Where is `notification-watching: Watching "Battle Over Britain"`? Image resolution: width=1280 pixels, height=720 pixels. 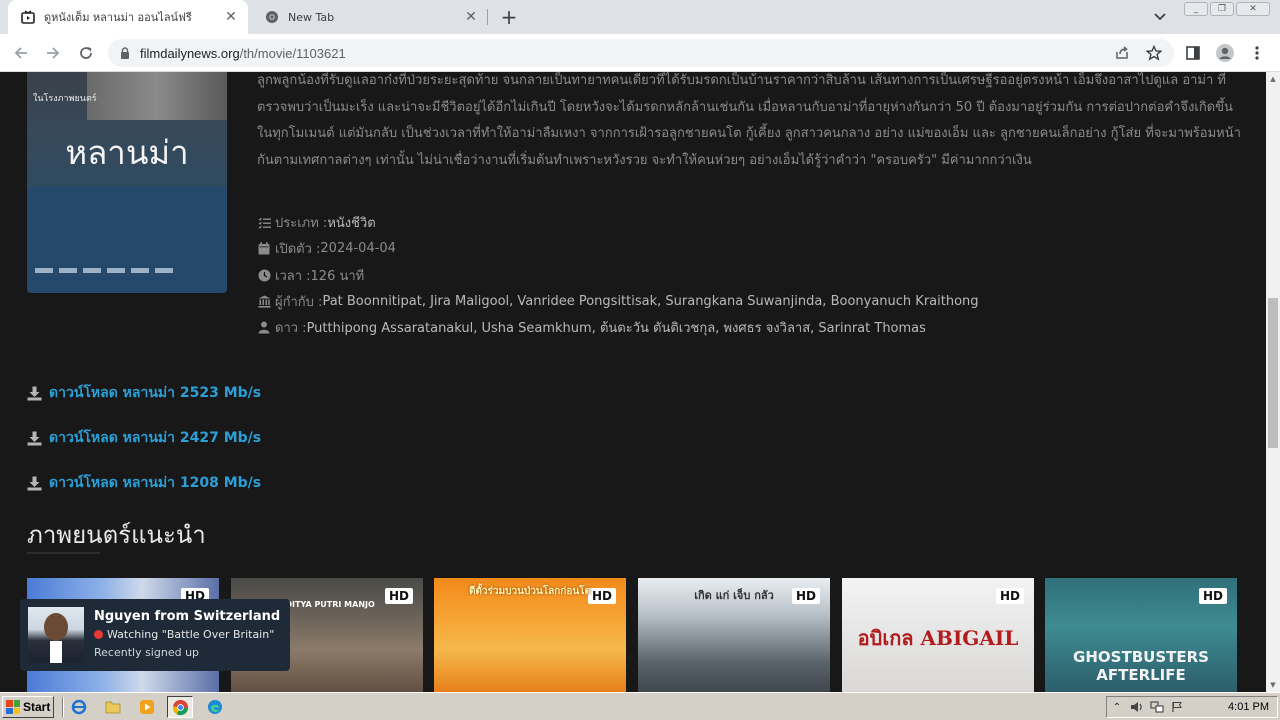
notification-watching: Watching "Battle Over Britain" is located at coordinates (184, 634).